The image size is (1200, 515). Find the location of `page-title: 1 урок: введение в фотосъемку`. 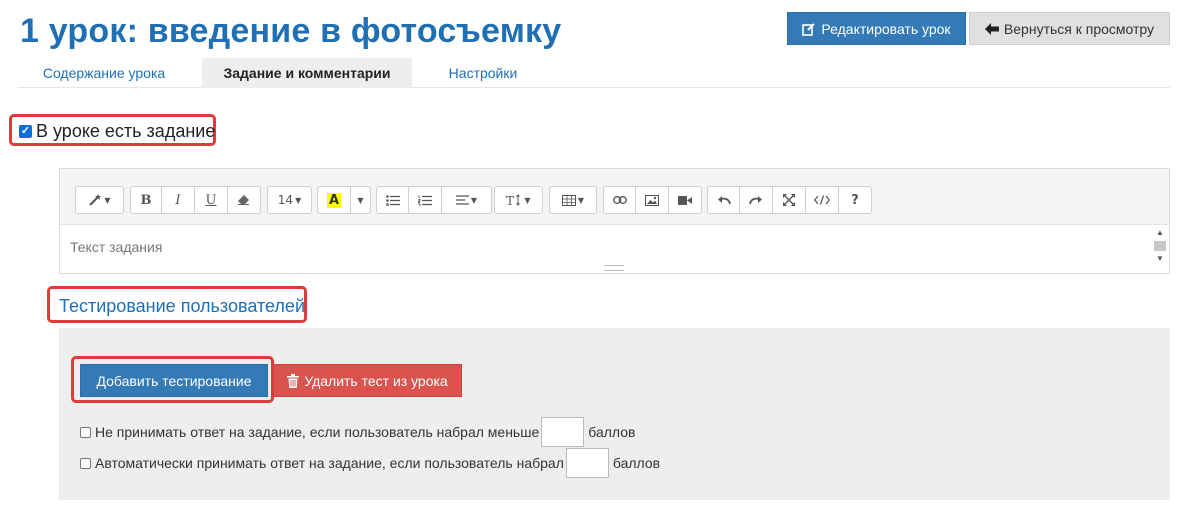

page-title: 1 урок: введение в фотосъемку is located at coordinates (291, 31).